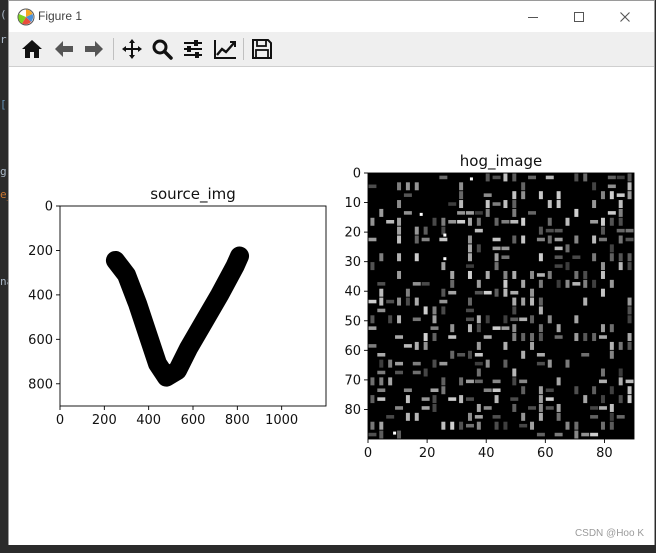  I want to click on maximize-icon, so click(579, 16).